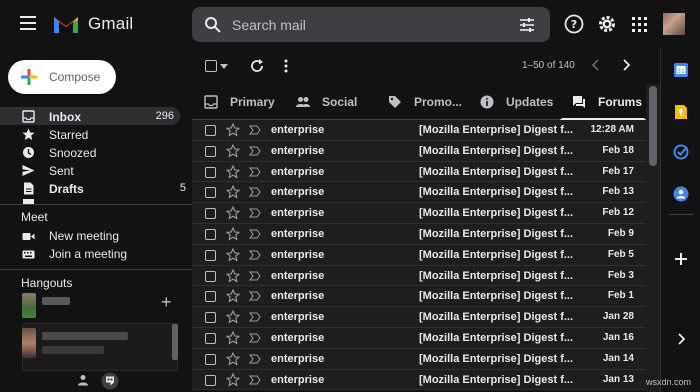  What do you see at coordinates (110, 381) in the screenshot?
I see `hangouts-chat-icon` at bounding box center [110, 381].